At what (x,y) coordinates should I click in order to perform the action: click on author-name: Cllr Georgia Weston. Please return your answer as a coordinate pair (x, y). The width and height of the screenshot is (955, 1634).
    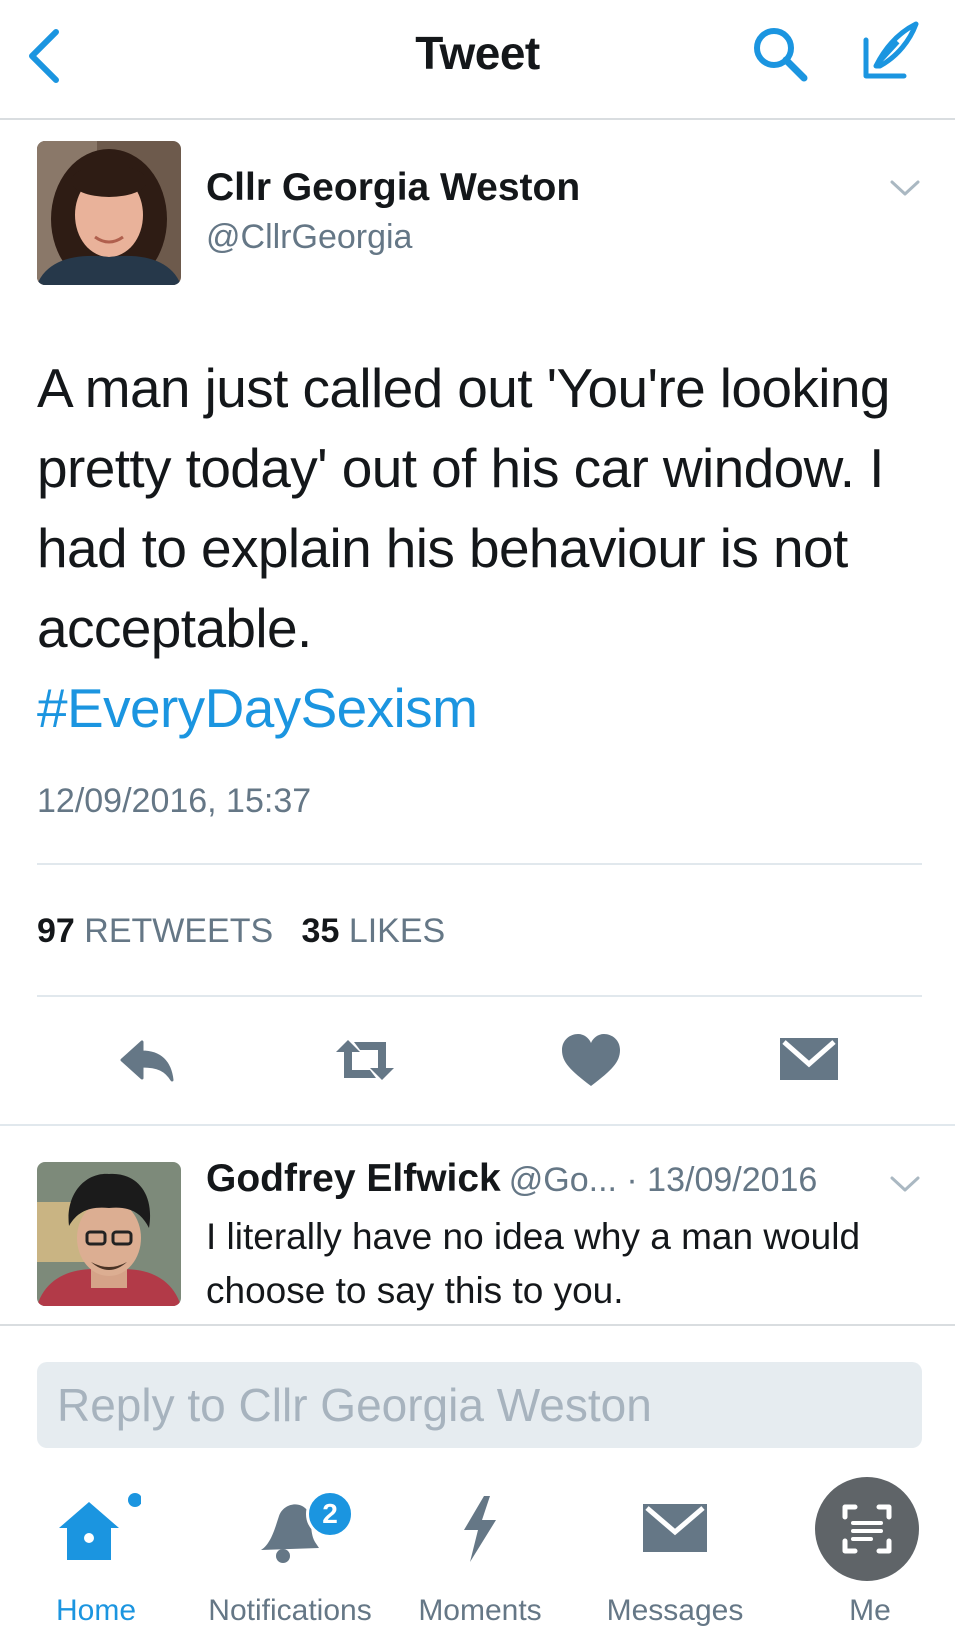
    Looking at the image, I should click on (393, 188).